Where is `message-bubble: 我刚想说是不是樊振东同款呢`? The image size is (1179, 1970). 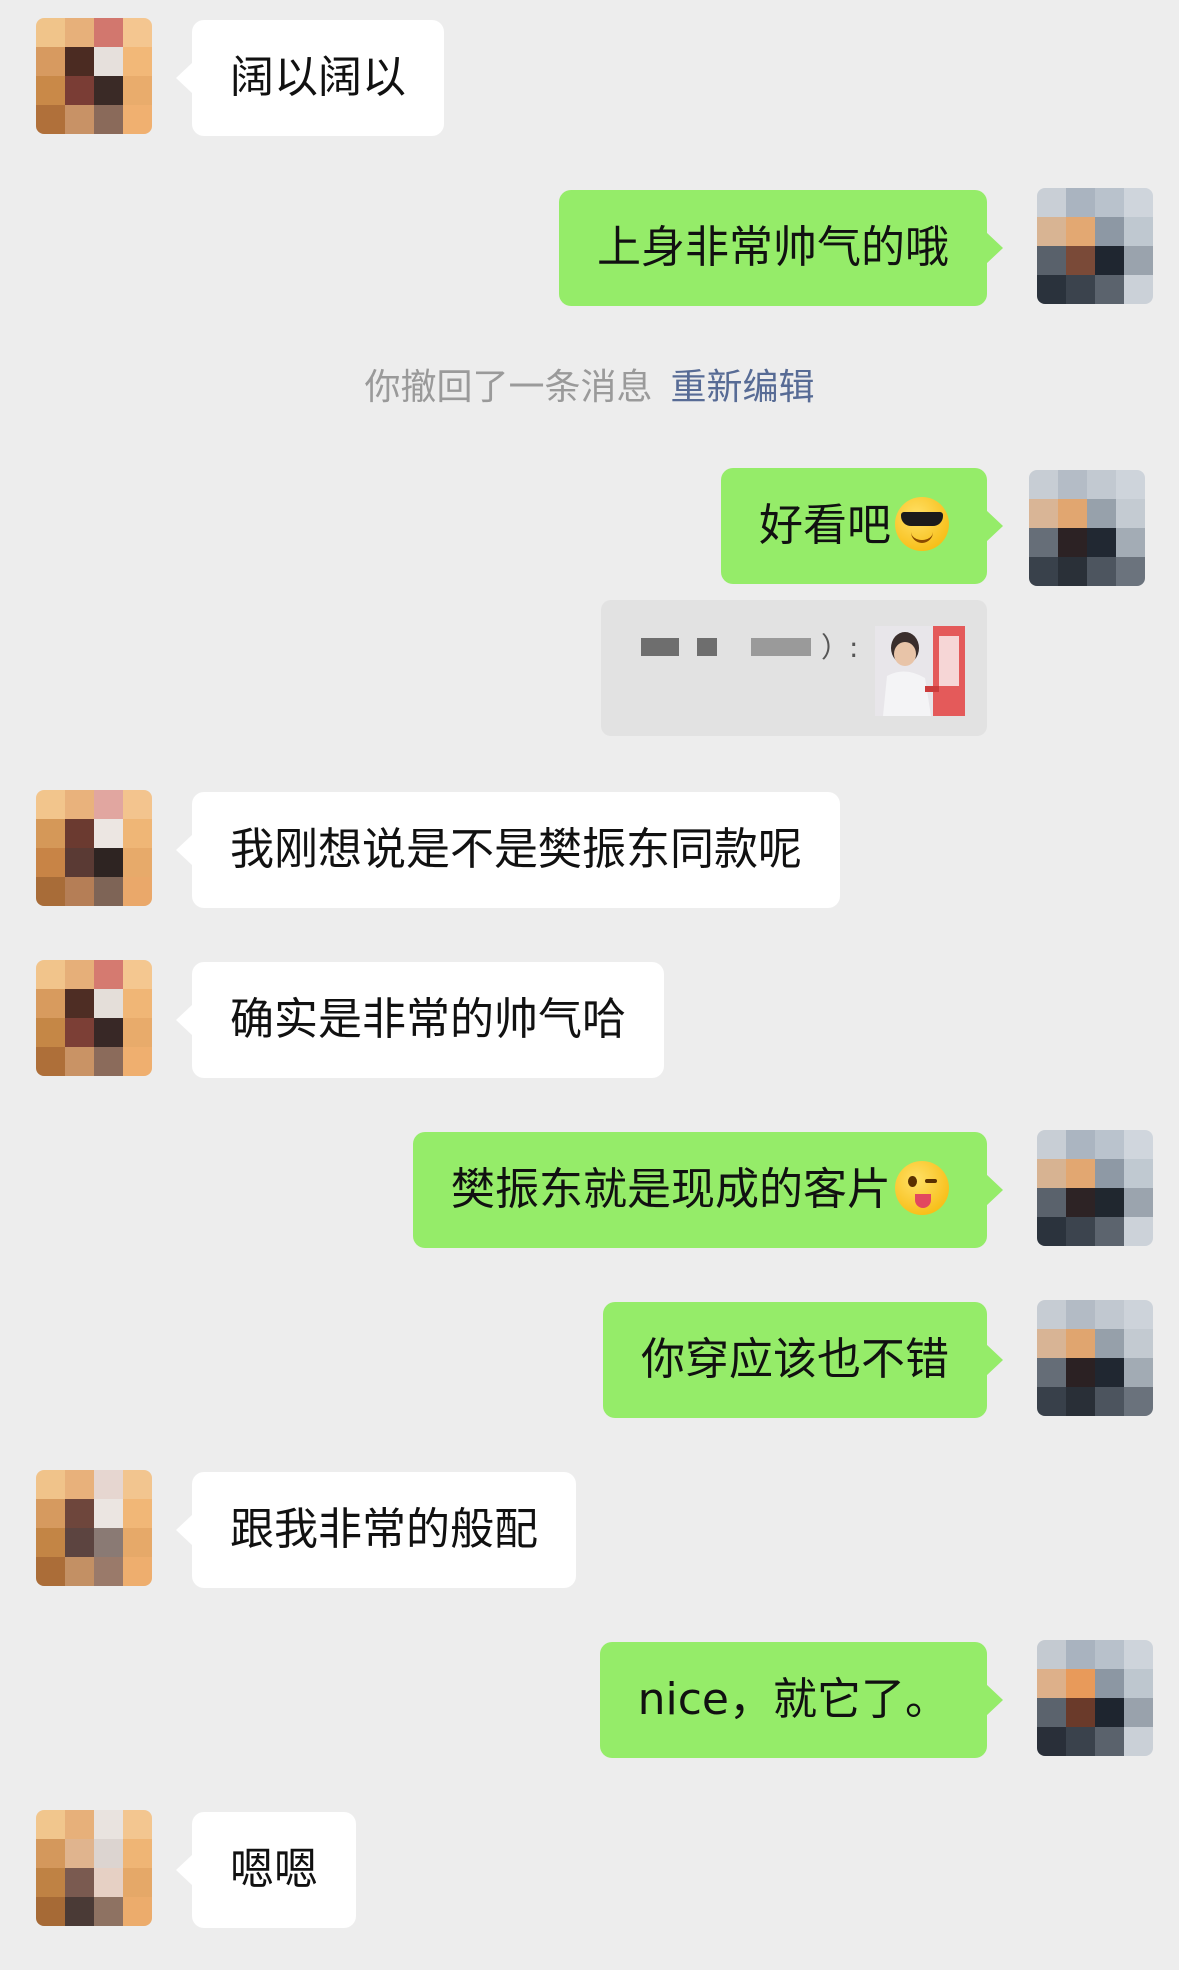
message-bubble: 我刚想说是不是樊振东同款呢 is located at coordinates (508, 850).